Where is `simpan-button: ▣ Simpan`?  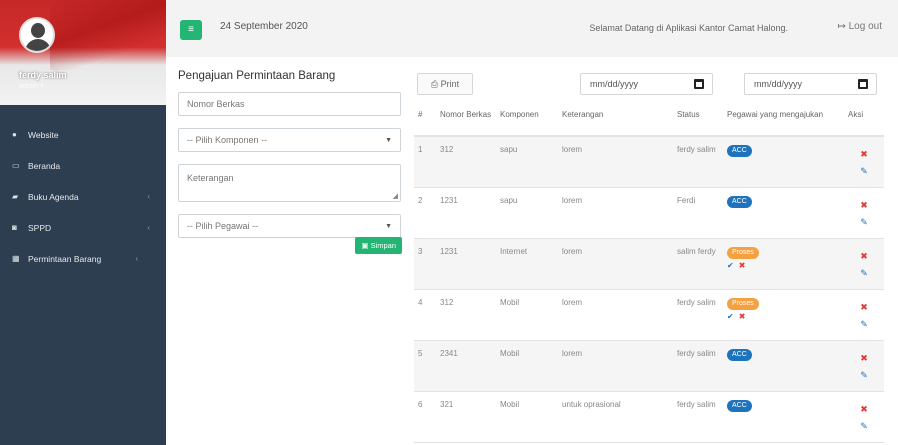
simpan-button: ▣ Simpan is located at coordinates (378, 245).